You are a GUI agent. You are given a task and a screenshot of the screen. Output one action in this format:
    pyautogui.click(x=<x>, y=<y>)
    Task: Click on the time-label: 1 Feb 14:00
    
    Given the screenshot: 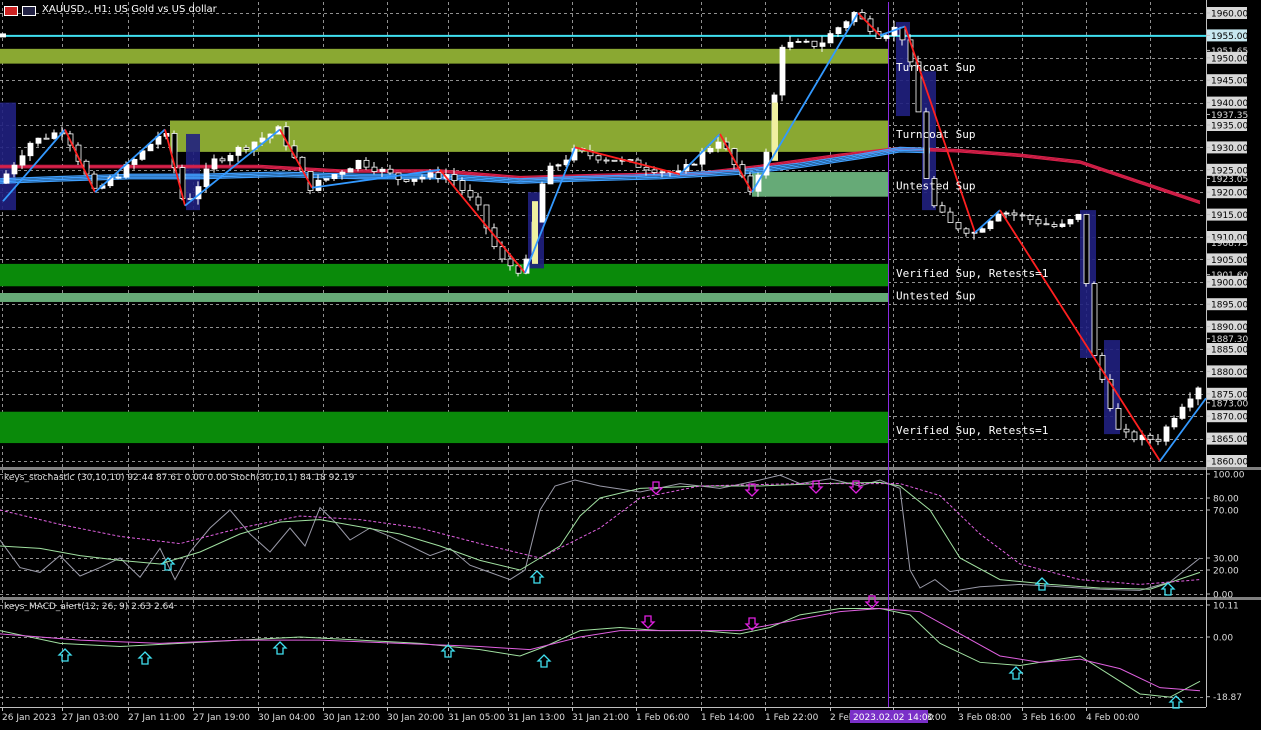 What is the action you would take?
    pyautogui.click(x=728, y=718)
    